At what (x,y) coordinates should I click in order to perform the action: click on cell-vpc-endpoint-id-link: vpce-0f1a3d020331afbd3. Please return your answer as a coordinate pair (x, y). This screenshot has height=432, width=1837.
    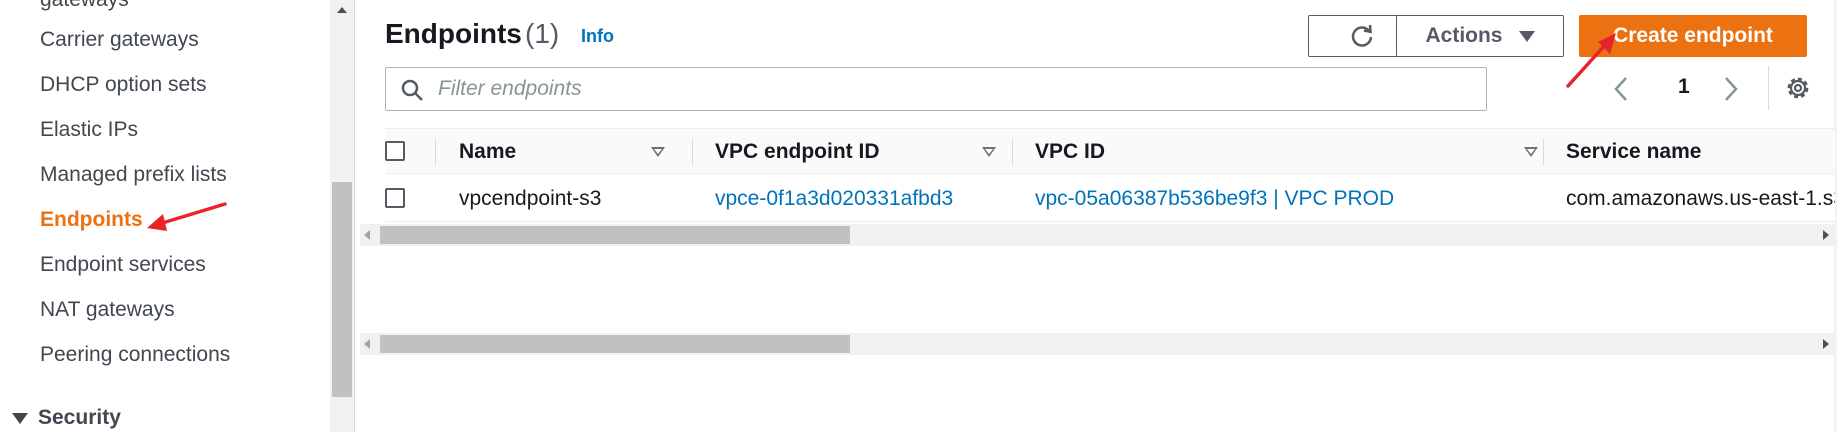
    Looking at the image, I should click on (834, 199).